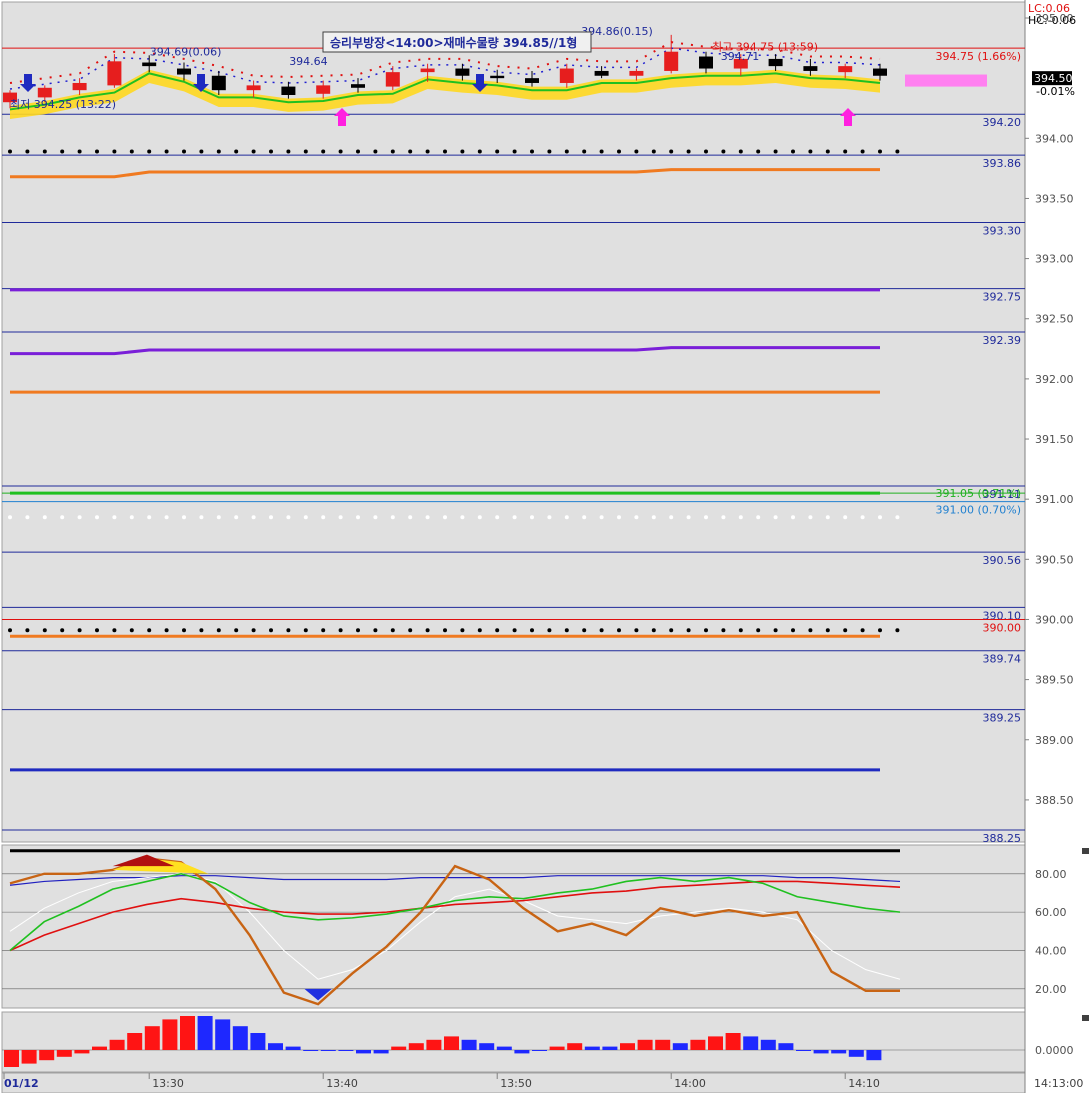 The width and height of the screenshot is (1092, 1093). Describe the element at coordinates (864, 1083) in the screenshot. I see `time-axis-label: 14:10` at that location.